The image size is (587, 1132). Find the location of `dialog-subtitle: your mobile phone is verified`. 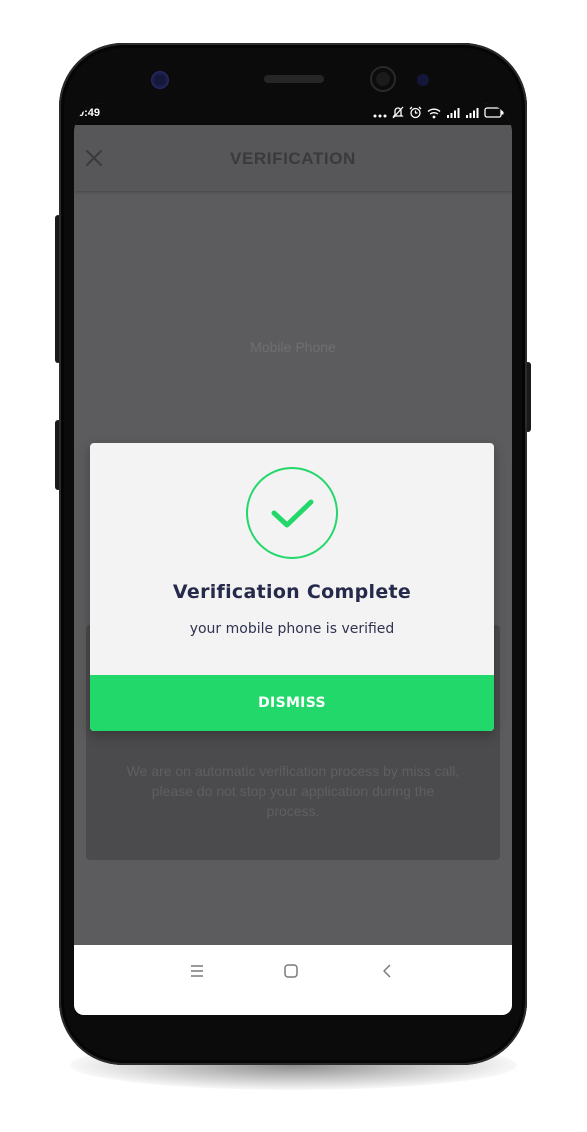

dialog-subtitle: your mobile phone is verified is located at coordinates (292, 629).